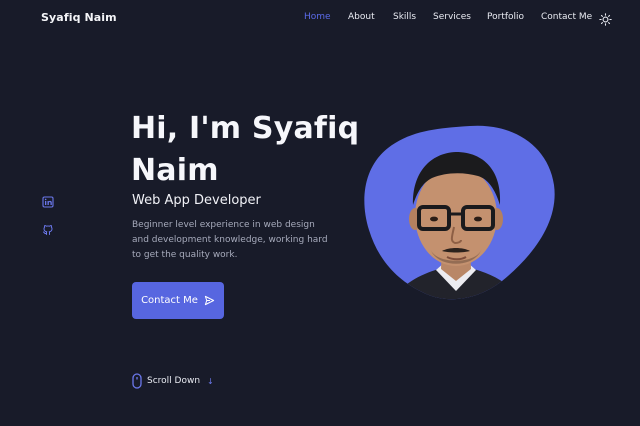 This screenshot has height=426, width=640. I want to click on scroll-down-label: Scroll Down, so click(174, 381).